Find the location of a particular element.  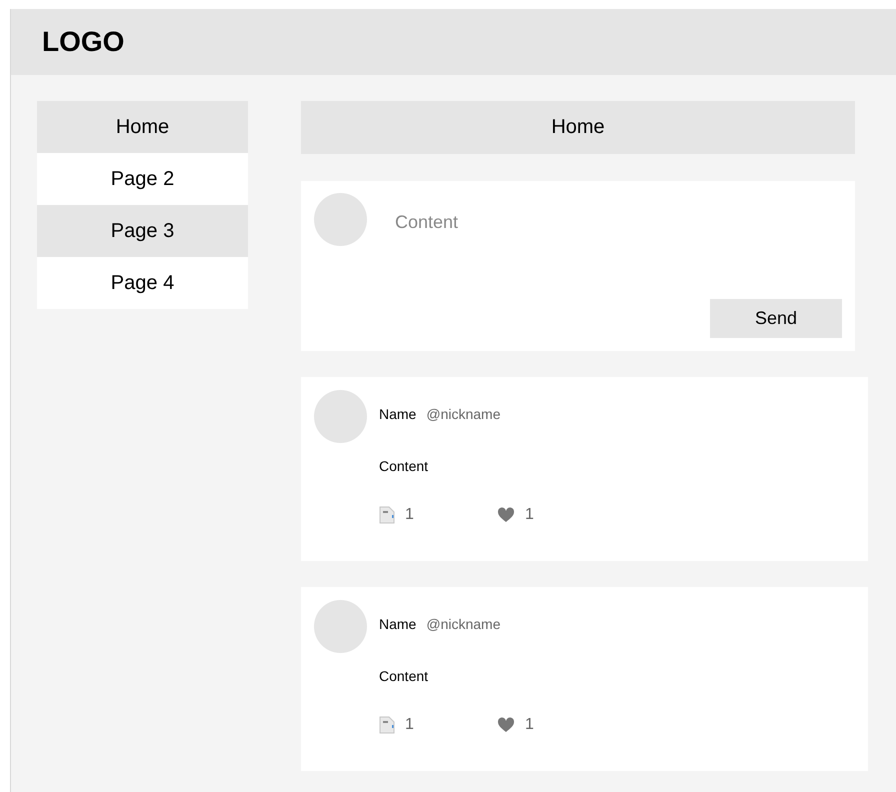

sidebar-item: Page 2 is located at coordinates (142, 179).